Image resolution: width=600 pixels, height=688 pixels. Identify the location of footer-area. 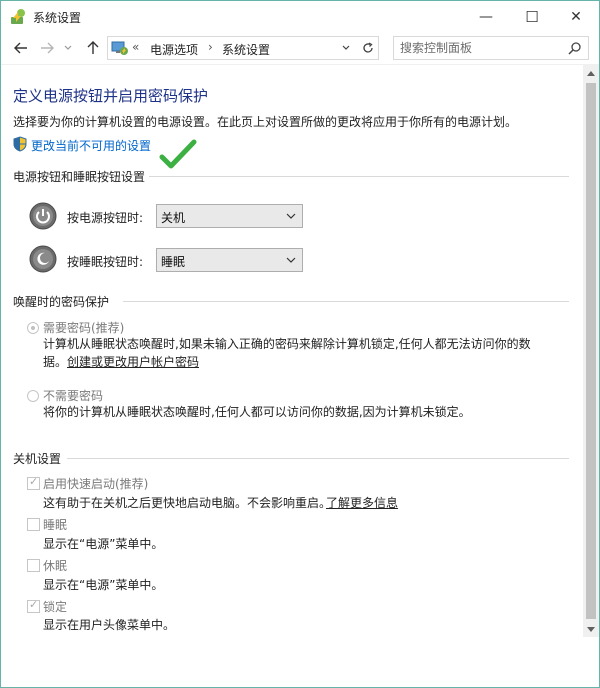
(300, 662).